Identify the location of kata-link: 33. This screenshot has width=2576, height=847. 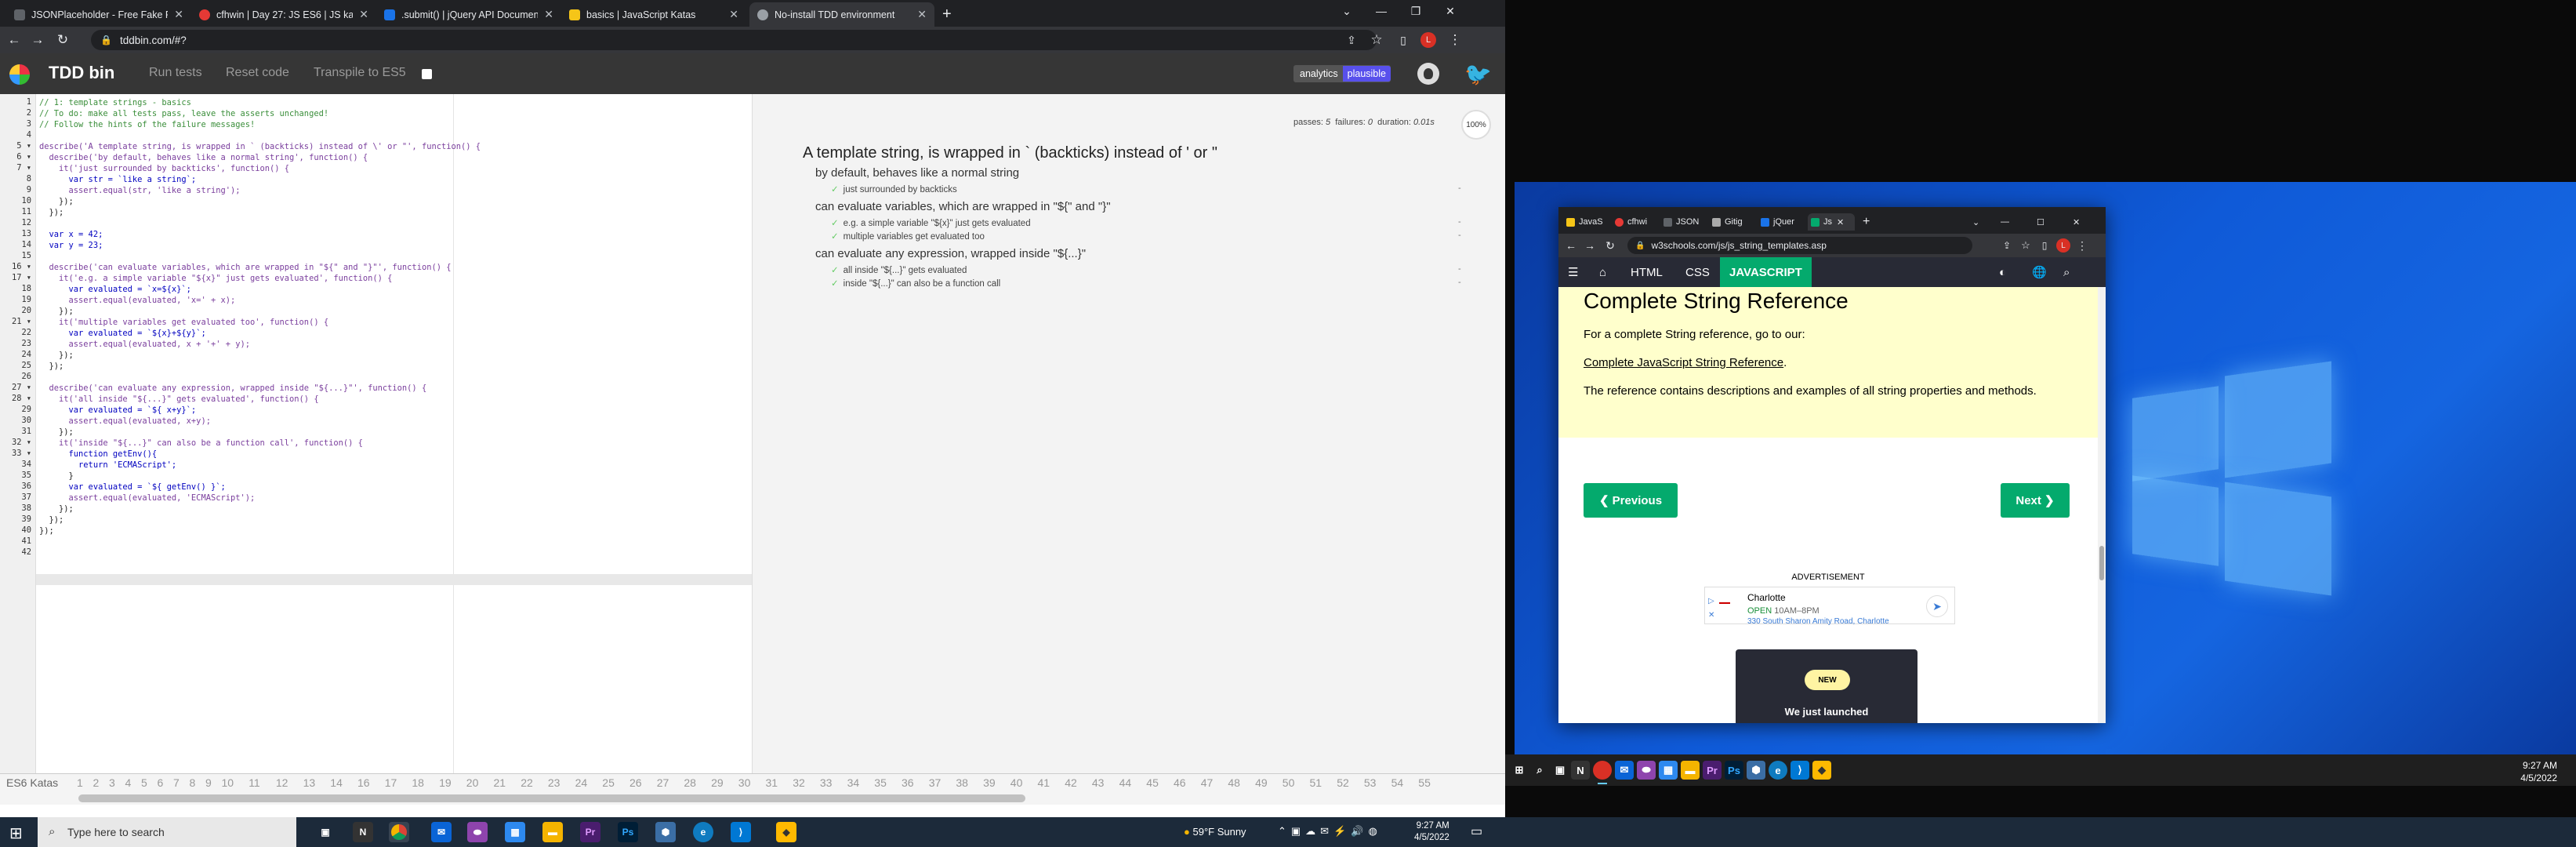
(826, 782).